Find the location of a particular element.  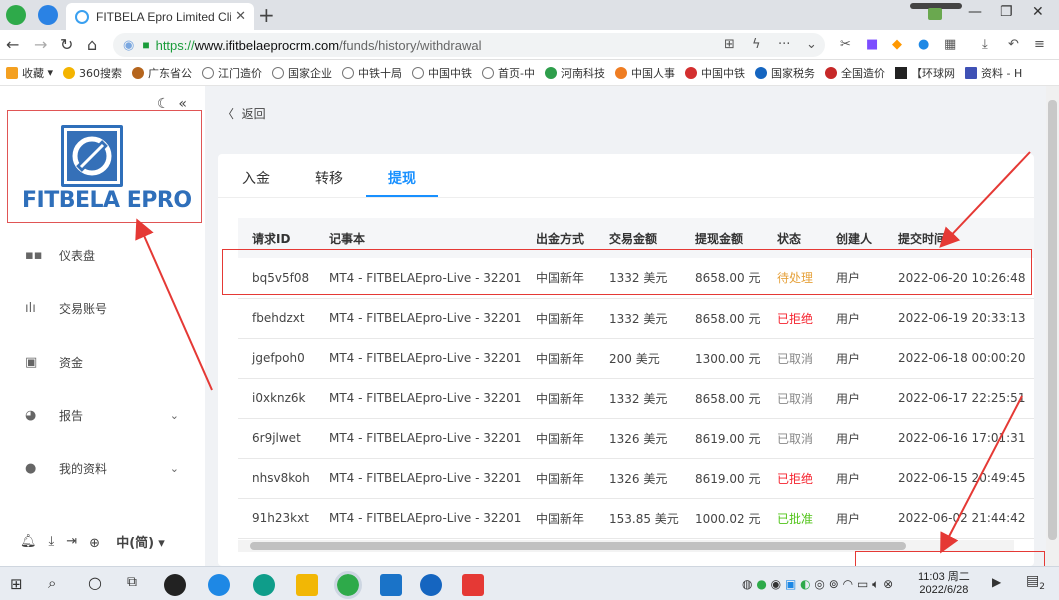

bell-icon: 🔔︎ is located at coordinates (28, 541).